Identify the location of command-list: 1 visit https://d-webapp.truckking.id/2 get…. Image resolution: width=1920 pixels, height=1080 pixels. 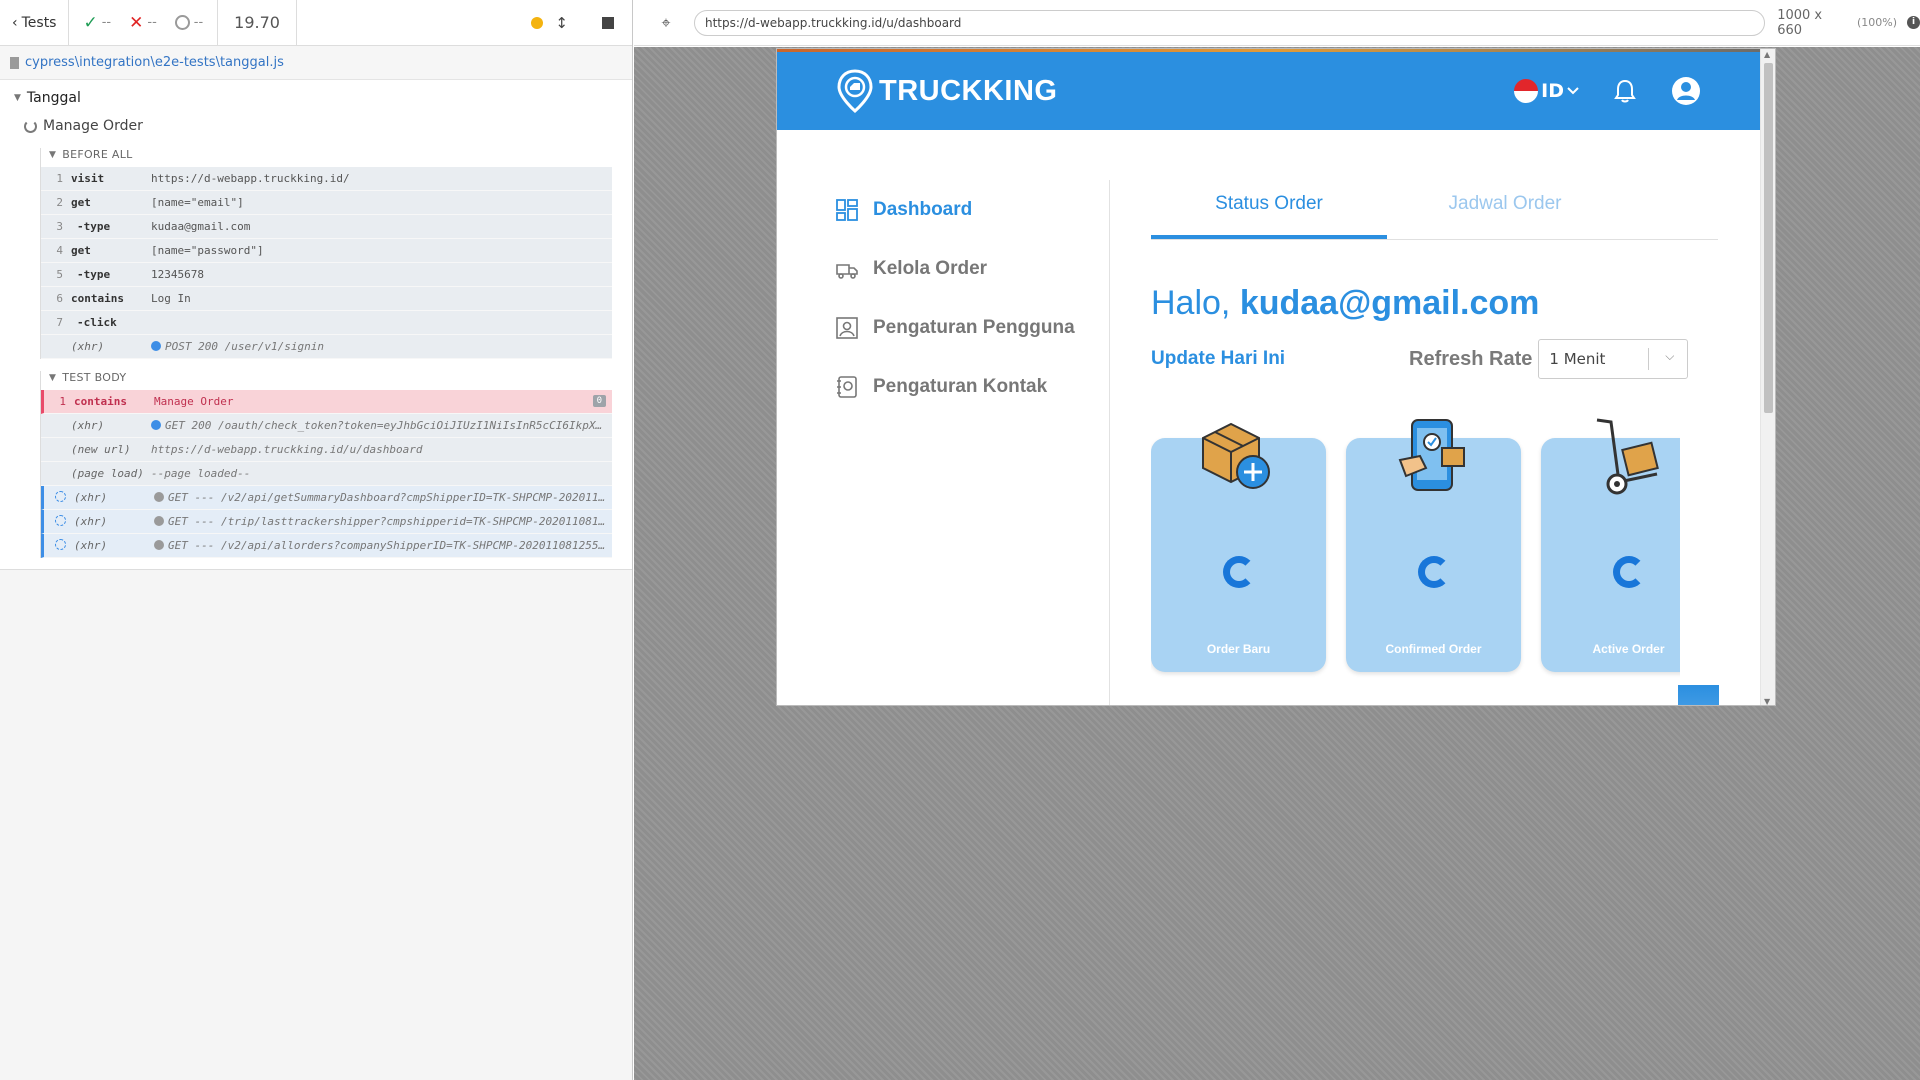
(326, 263).